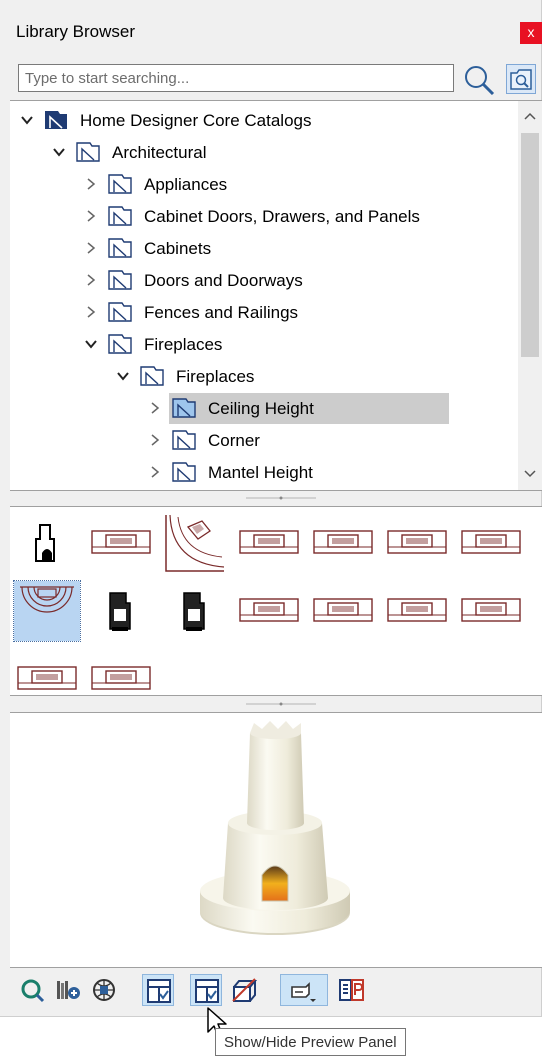 The width and height of the screenshot is (542, 1059). I want to click on tree-item-label: Doors and Doorways, so click(223, 280).